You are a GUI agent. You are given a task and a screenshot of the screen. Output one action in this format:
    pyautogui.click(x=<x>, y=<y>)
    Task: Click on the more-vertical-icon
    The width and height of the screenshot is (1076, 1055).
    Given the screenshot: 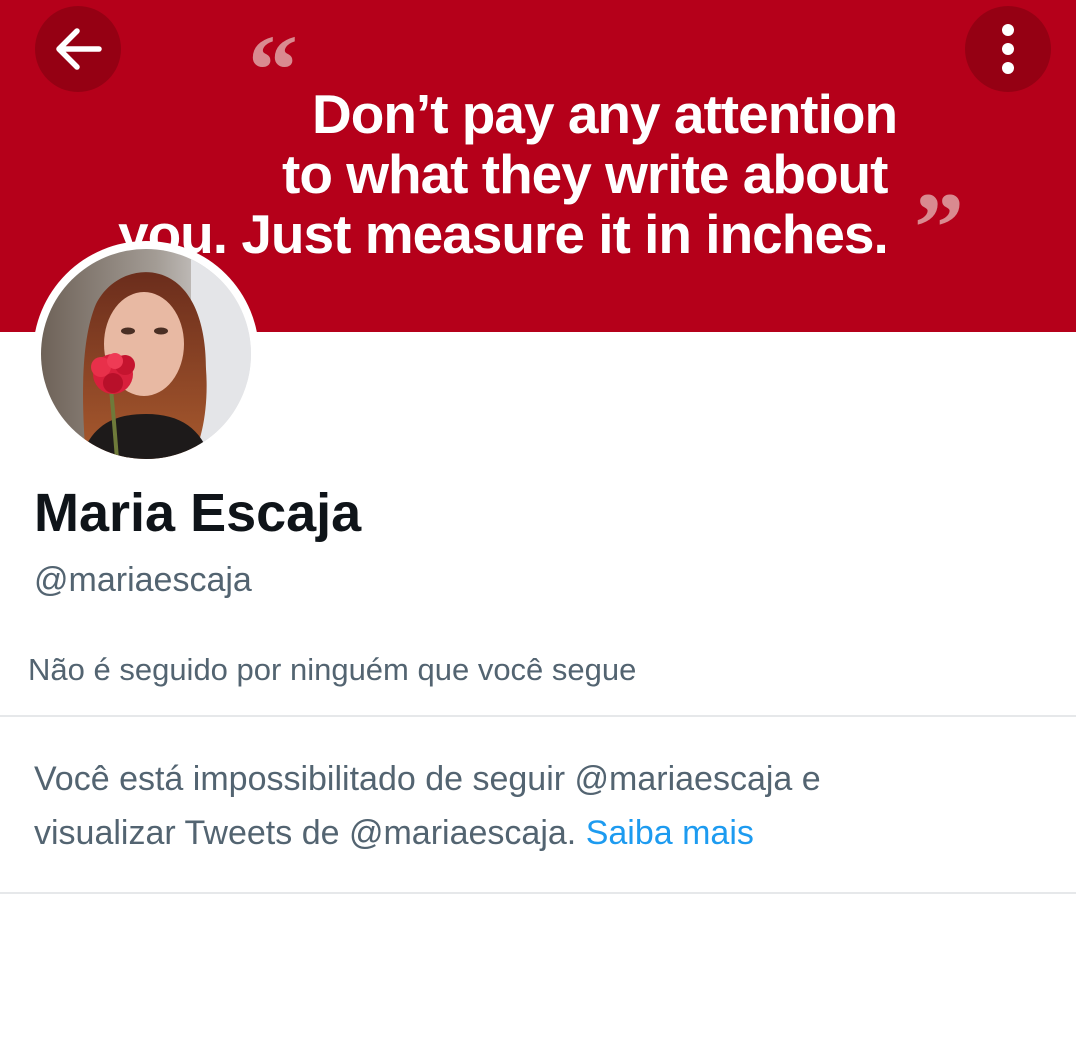 What is the action you would take?
    pyautogui.click(x=1008, y=49)
    